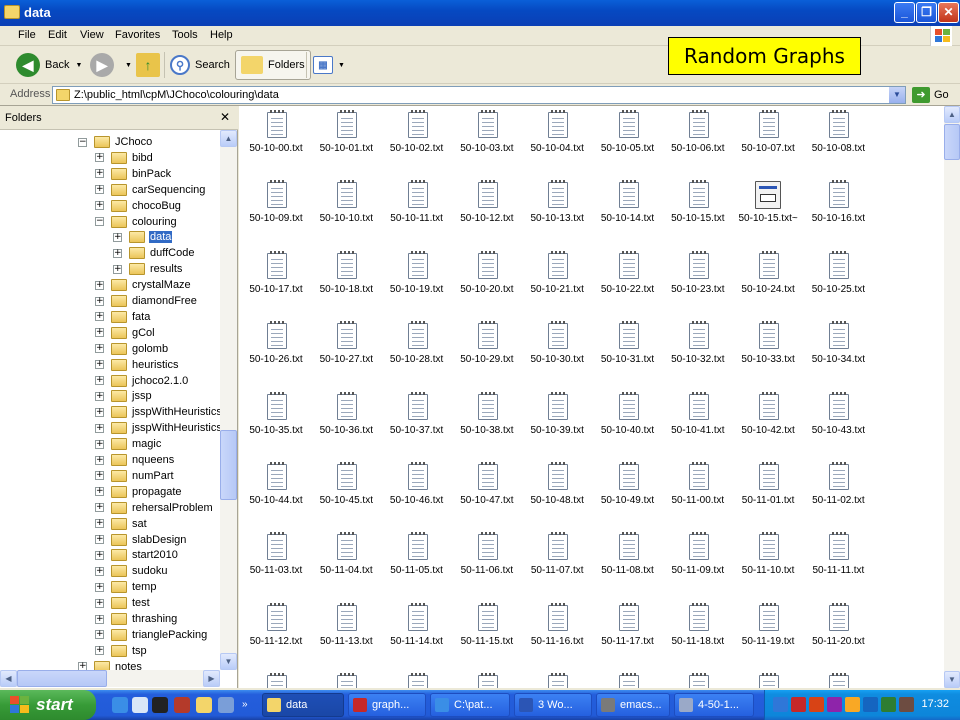 This screenshot has width=960, height=720. I want to click on file-item: 50-10-21.txt, so click(557, 282).